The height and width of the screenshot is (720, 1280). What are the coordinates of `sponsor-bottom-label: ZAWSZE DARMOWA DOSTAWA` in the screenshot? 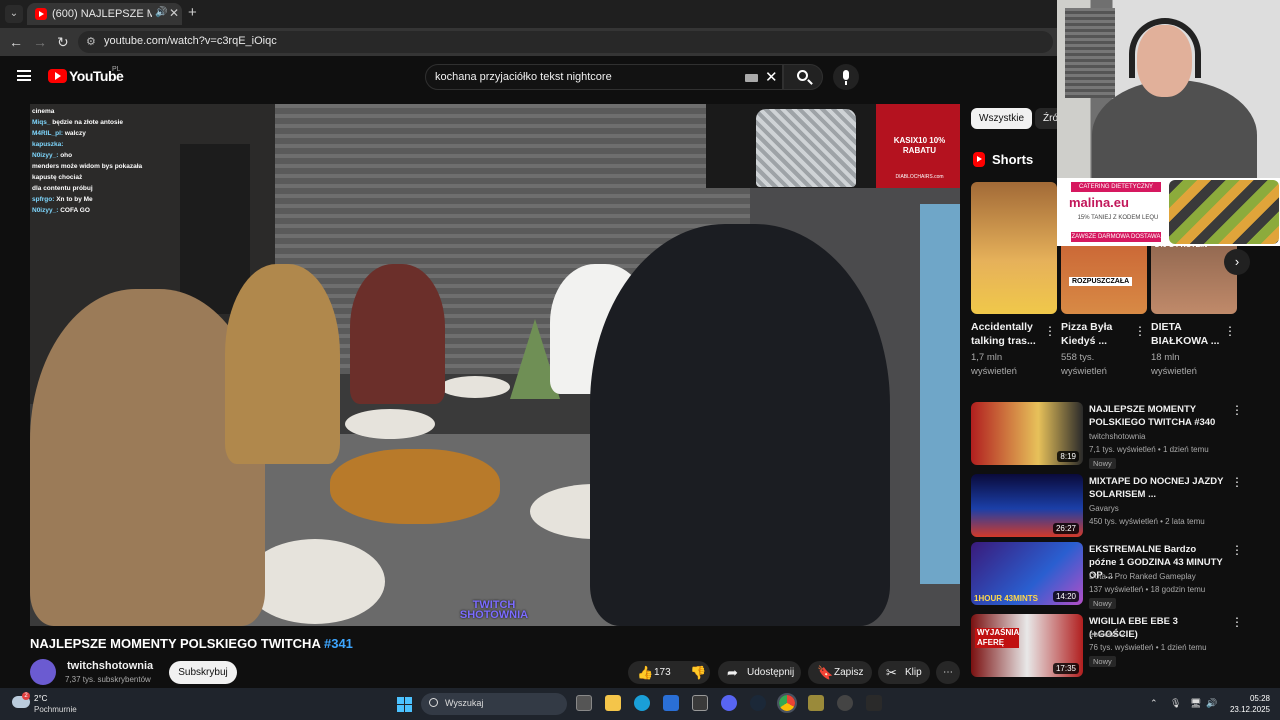 It's located at (1116, 237).